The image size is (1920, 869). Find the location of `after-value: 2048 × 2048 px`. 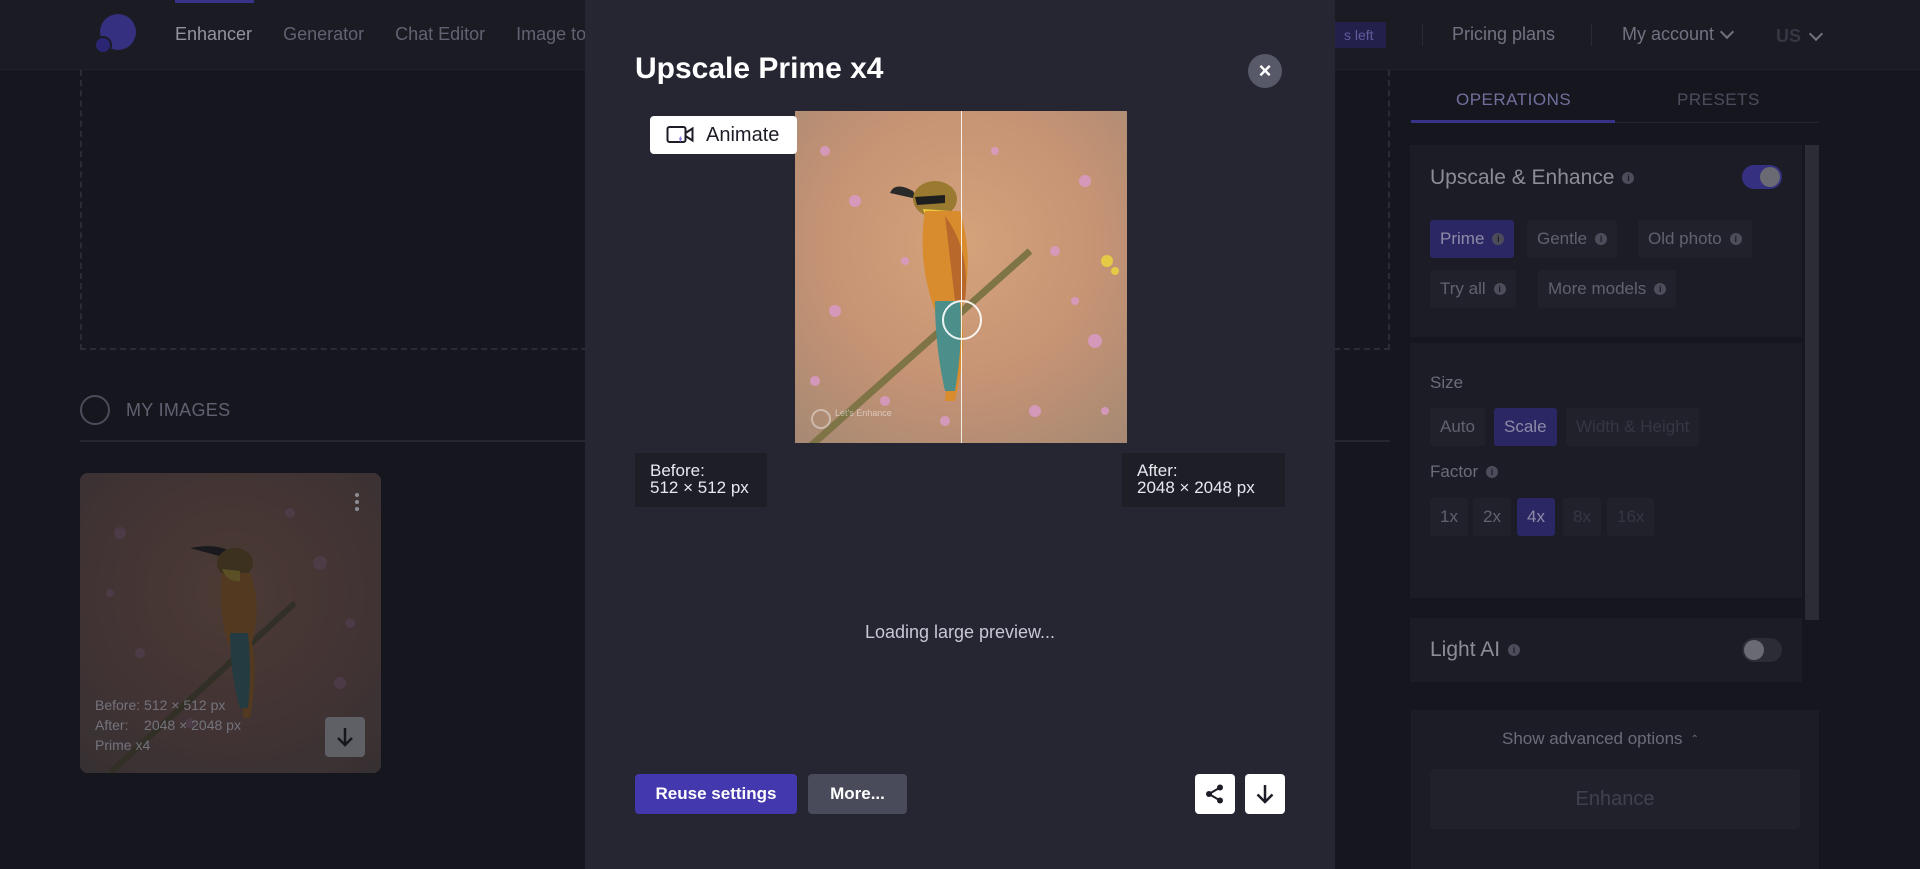

after-value: 2048 × 2048 px is located at coordinates (1196, 487).